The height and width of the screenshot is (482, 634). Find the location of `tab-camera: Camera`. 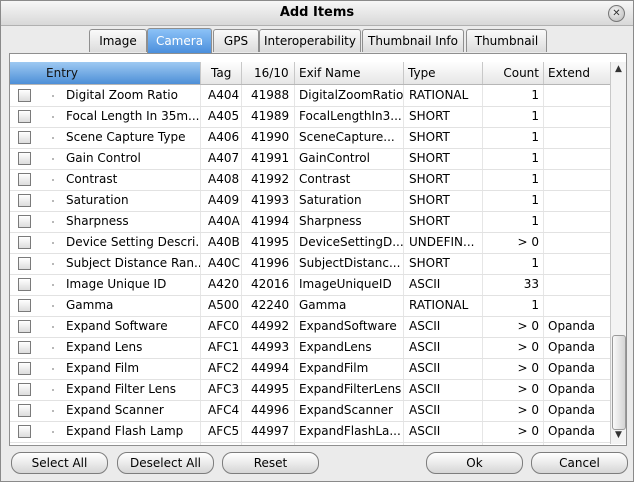

tab-camera: Camera is located at coordinates (179, 40).